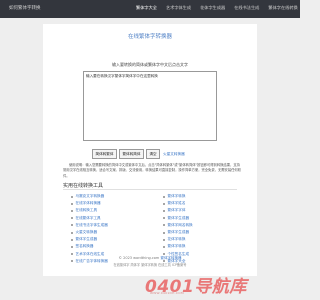  Describe the element at coordinates (212, 8) in the screenshot. I see `nav-item-fancy-font: 花体字生成器` at that location.